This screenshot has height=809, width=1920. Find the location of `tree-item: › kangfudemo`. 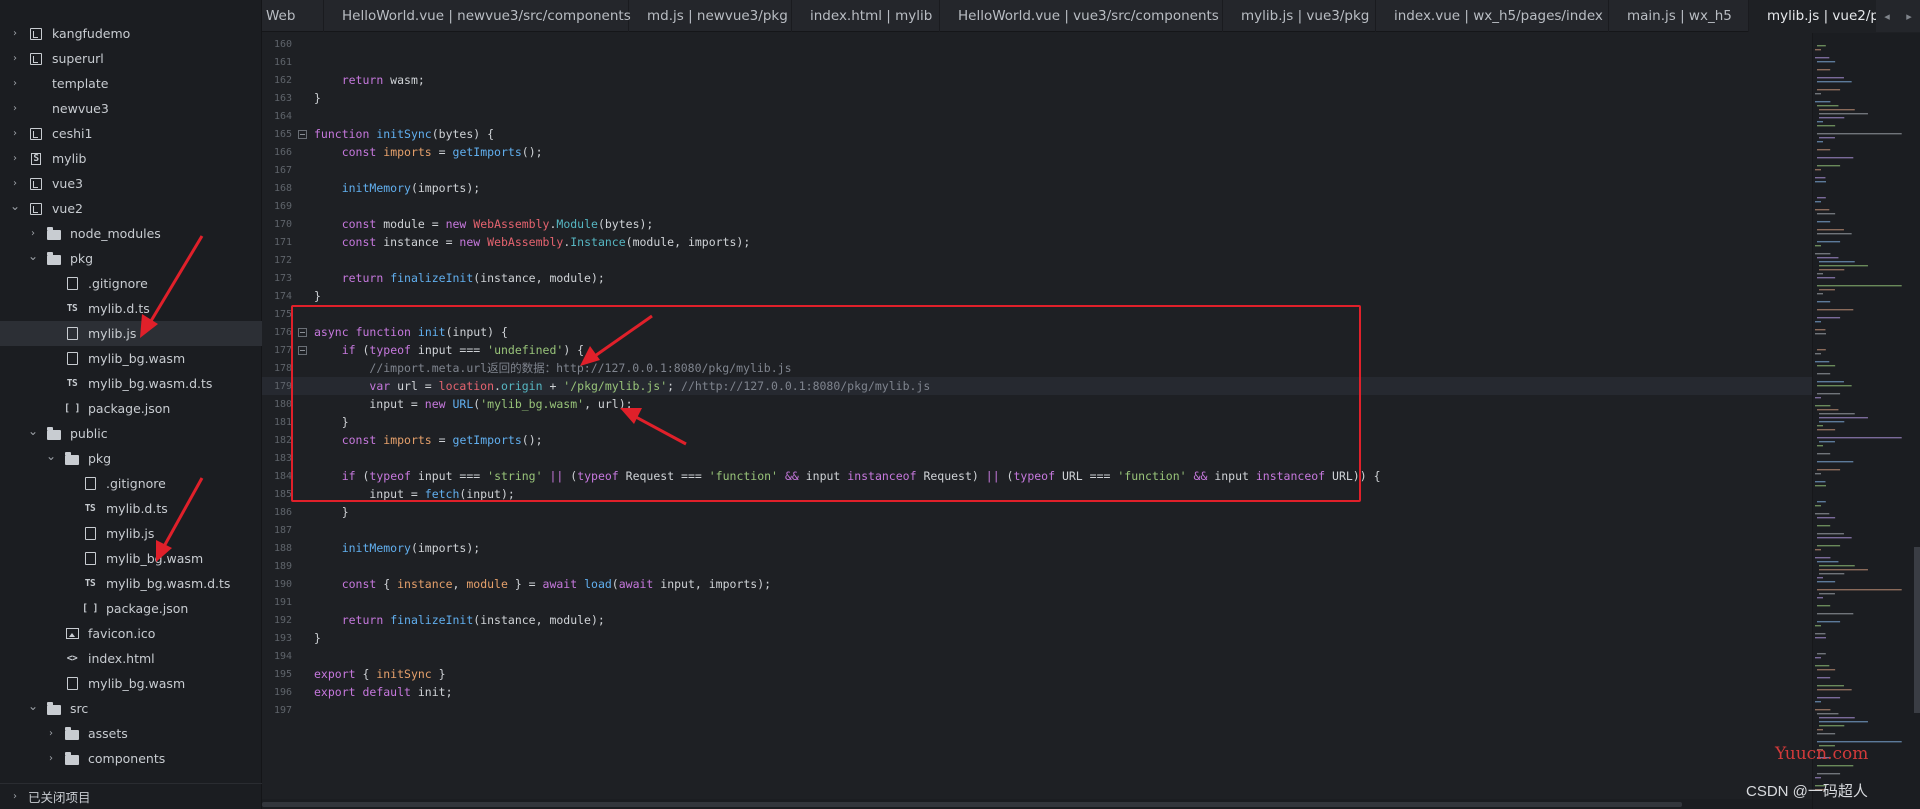

tree-item: › kangfudemo is located at coordinates (131, 33).